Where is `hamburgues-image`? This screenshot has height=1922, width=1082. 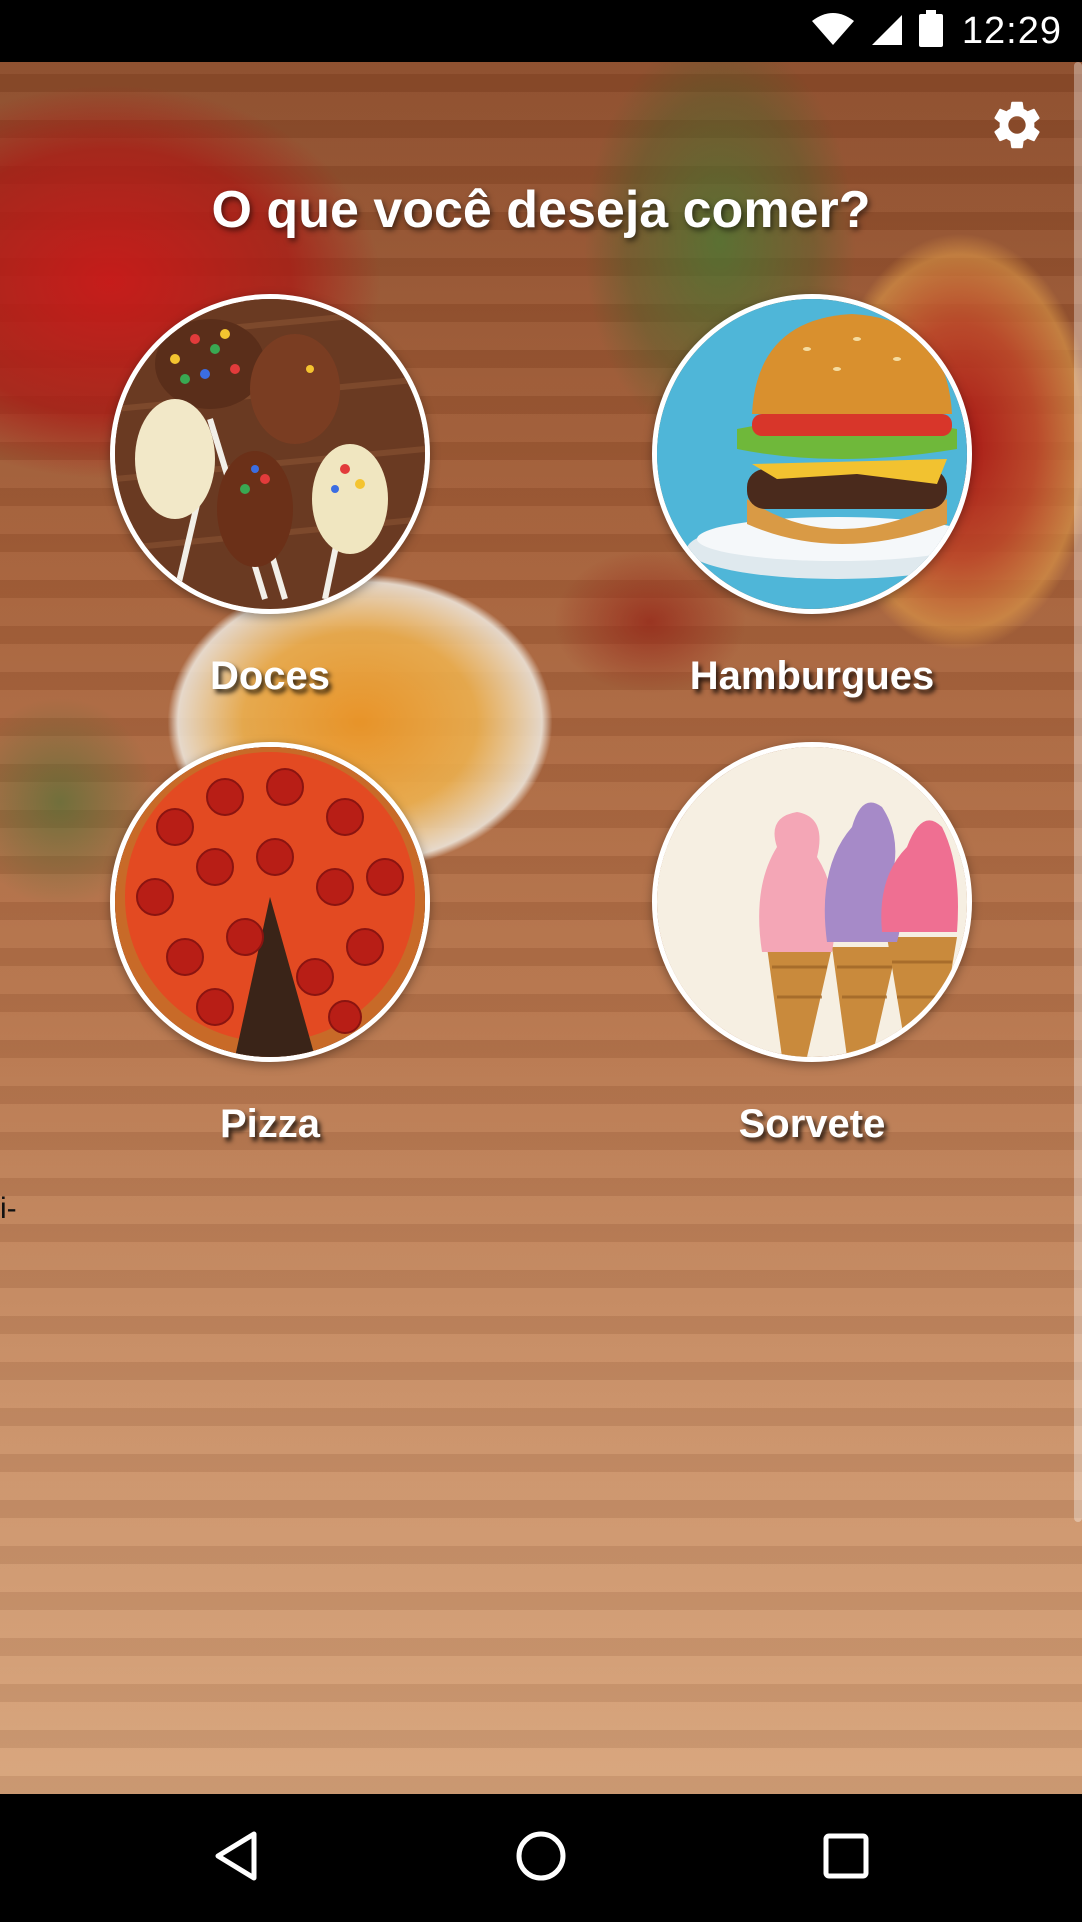 hamburgues-image is located at coordinates (812, 454).